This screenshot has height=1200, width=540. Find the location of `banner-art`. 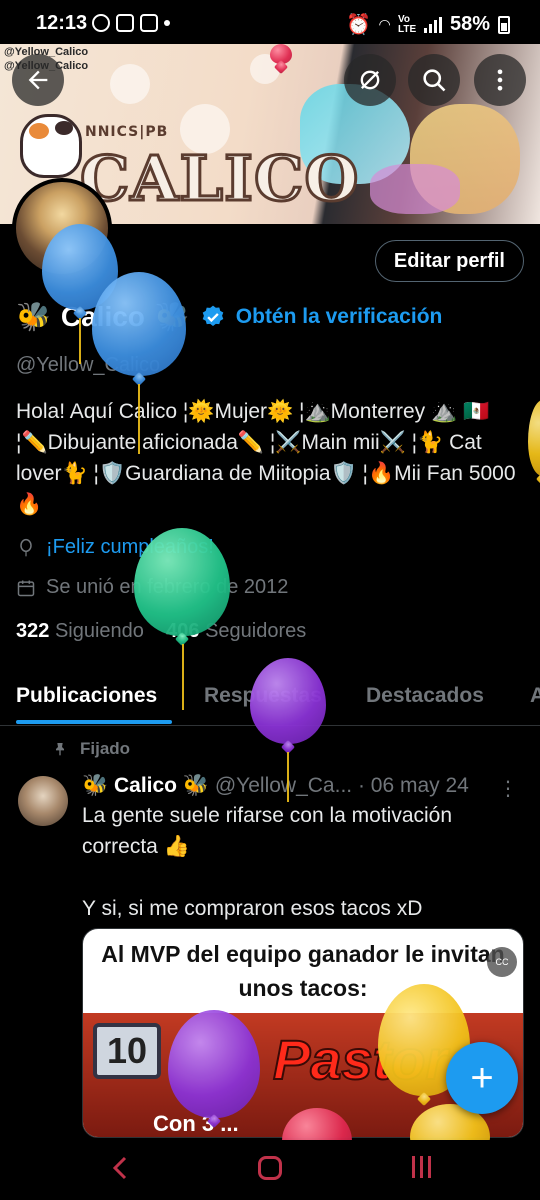

banner-art is located at coordinates (415, 189).